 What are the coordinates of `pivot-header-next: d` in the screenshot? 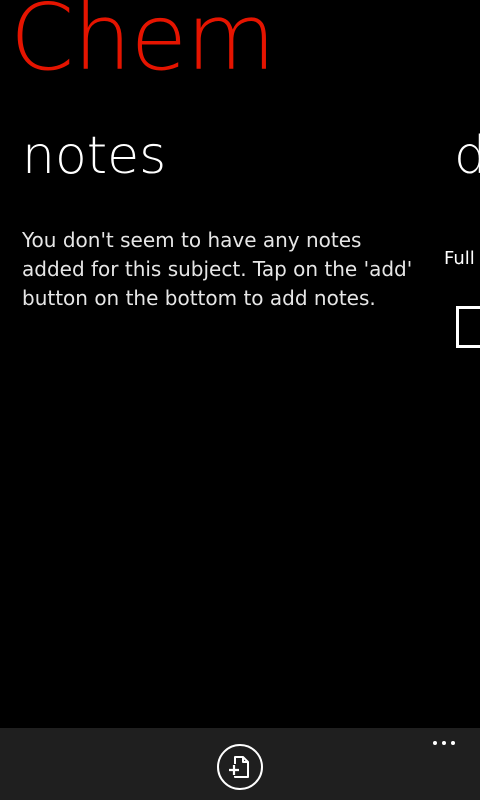 It's located at (467, 156).